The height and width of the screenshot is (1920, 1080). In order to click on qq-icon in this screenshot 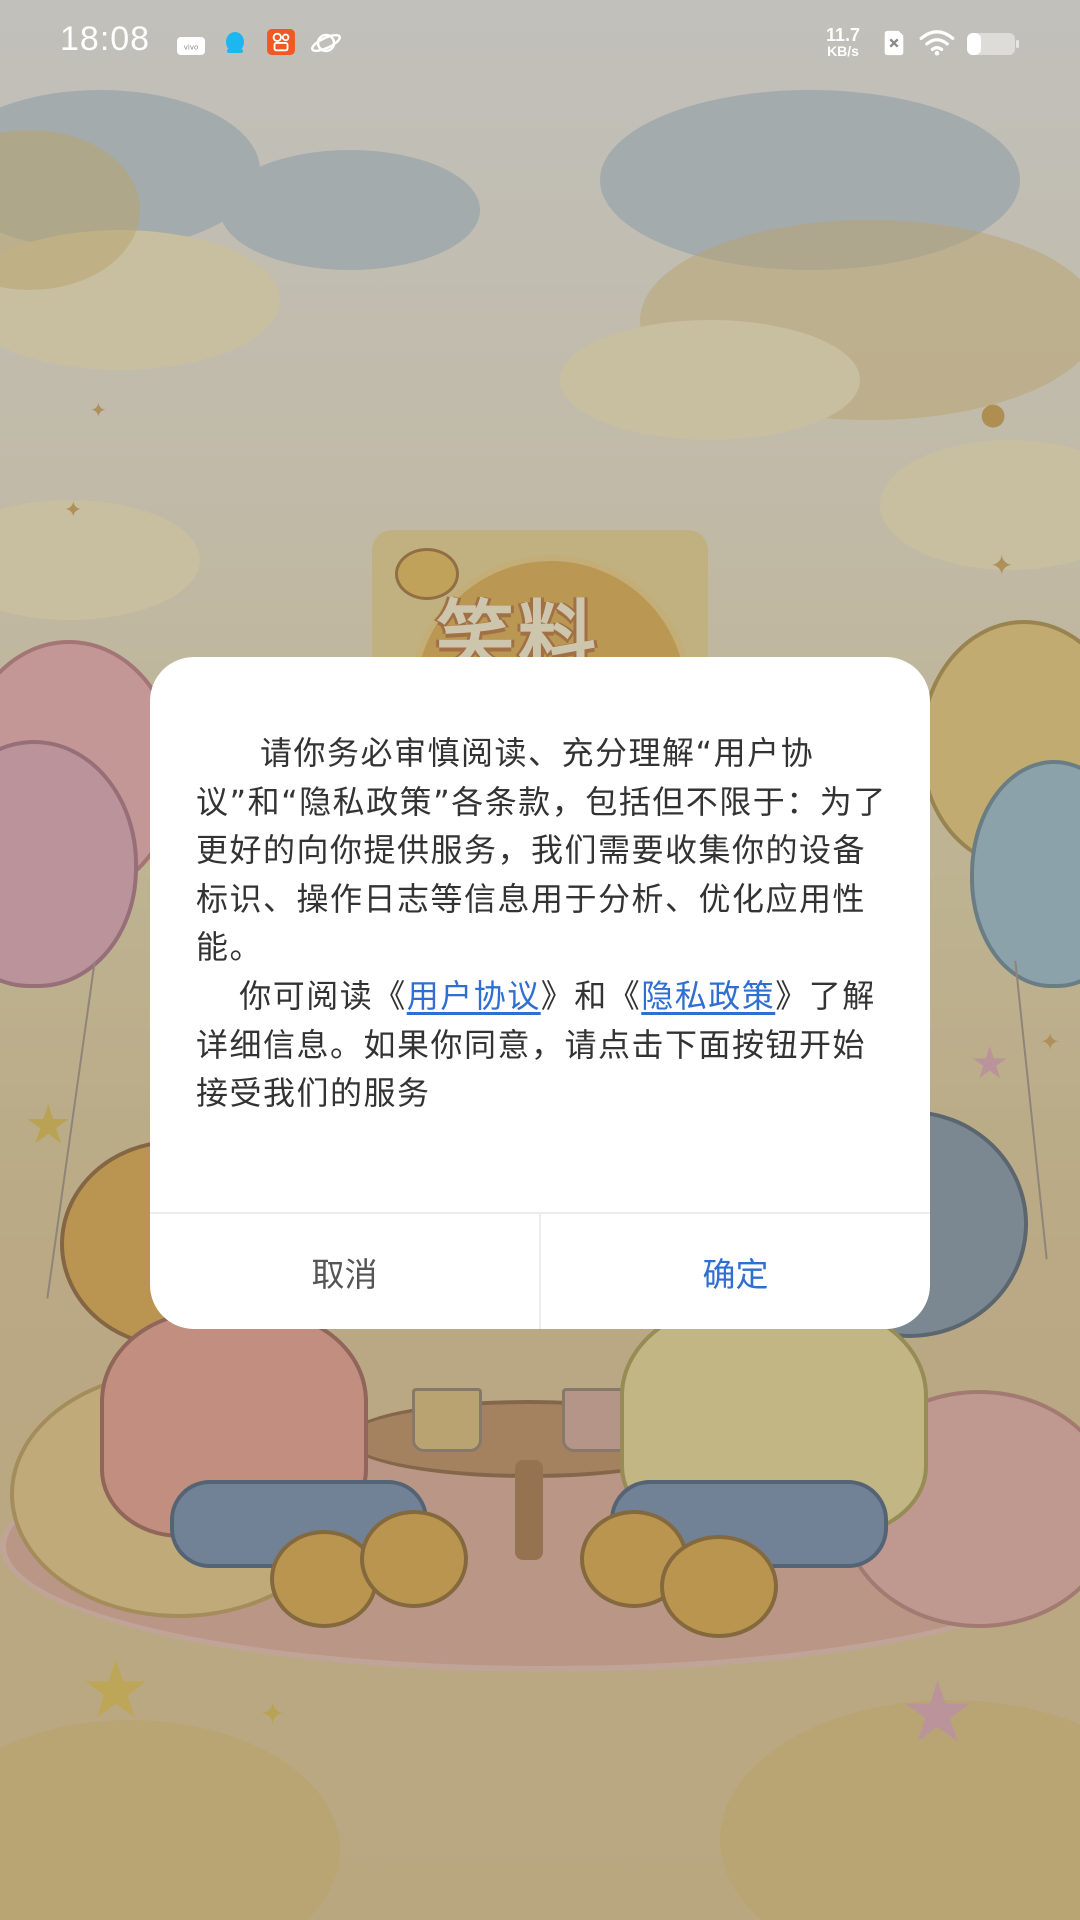, I will do `click(235, 42)`.